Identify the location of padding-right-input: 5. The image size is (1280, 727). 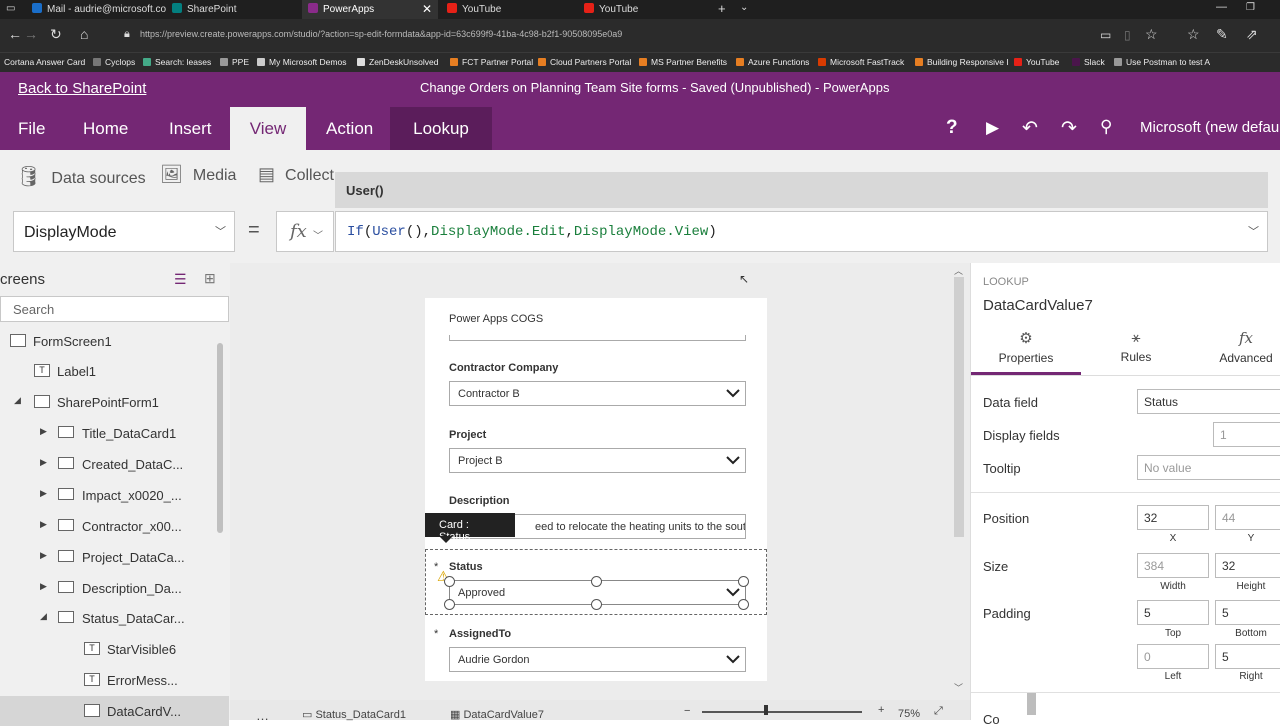
(1247, 656).